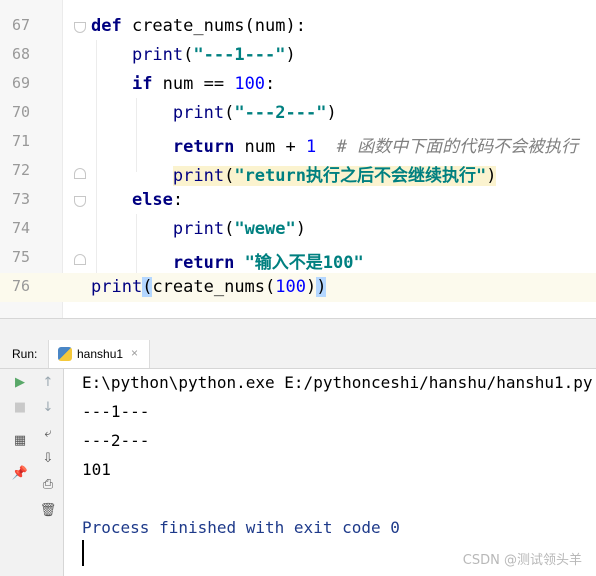 The height and width of the screenshot is (576, 596). Describe the element at coordinates (183, 84) in the screenshot. I see `code-text: if num == 100:` at that location.